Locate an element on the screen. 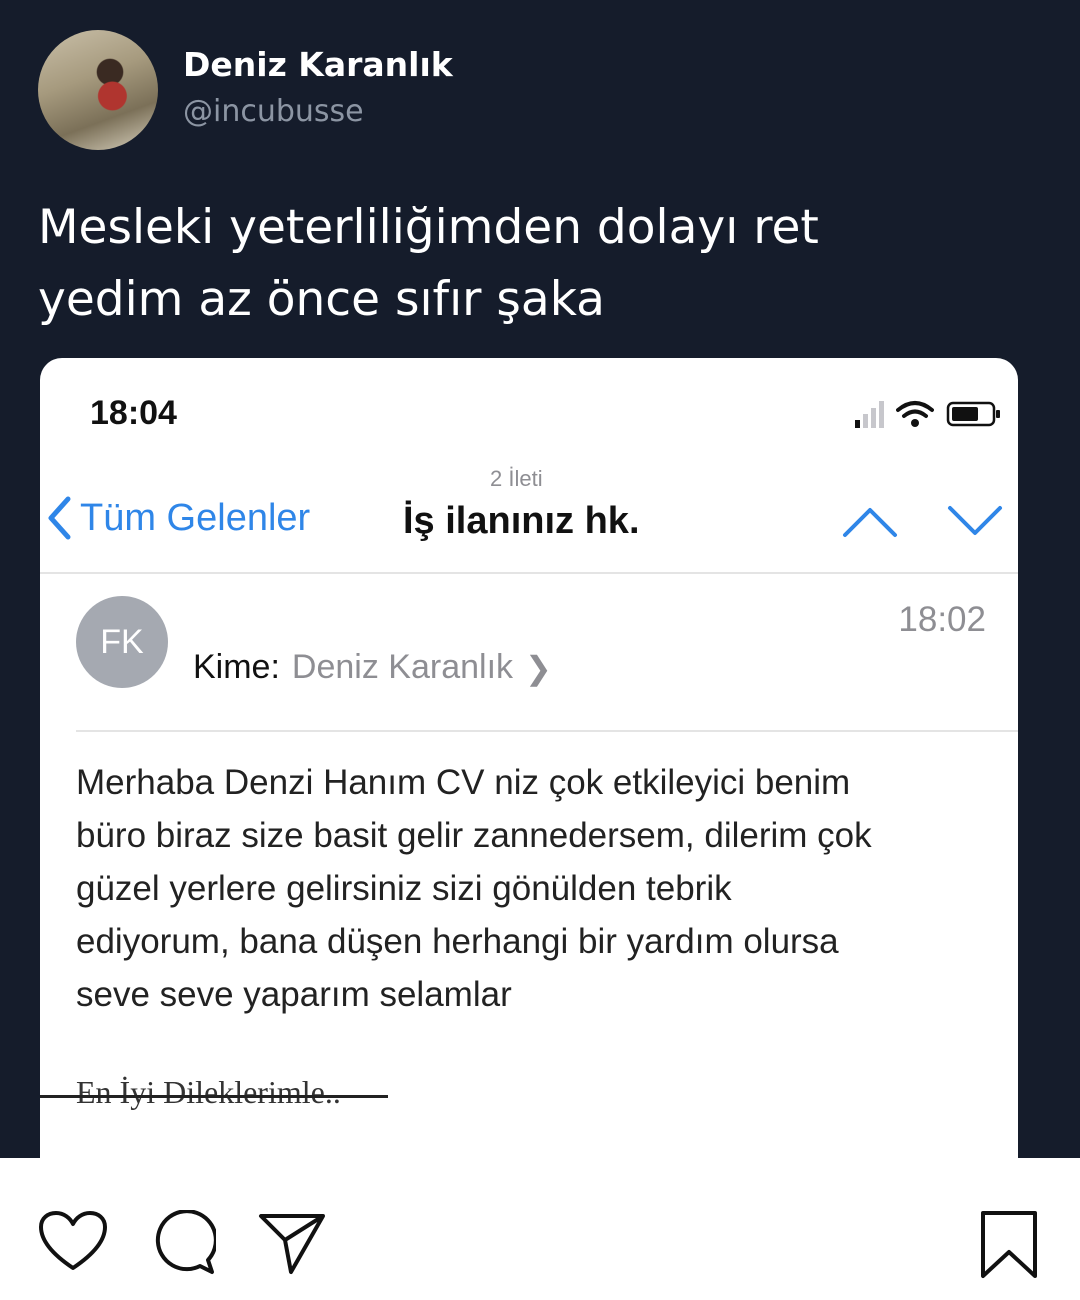  mail-nav-bar: 2 İleti Tüm Gelenler İş ilanınız hk. is located at coordinates (529, 516).